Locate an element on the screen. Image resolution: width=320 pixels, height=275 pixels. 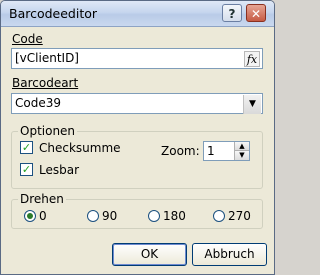
zoom-spin-buttons: ▲ ▼ is located at coordinates (241, 151).